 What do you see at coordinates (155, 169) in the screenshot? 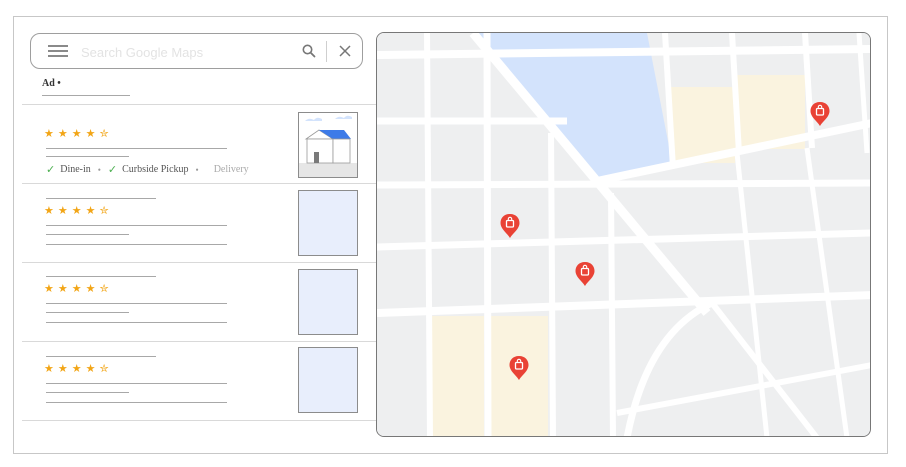
I see `amenity-curbside-pickup: Curbside Pickup` at bounding box center [155, 169].